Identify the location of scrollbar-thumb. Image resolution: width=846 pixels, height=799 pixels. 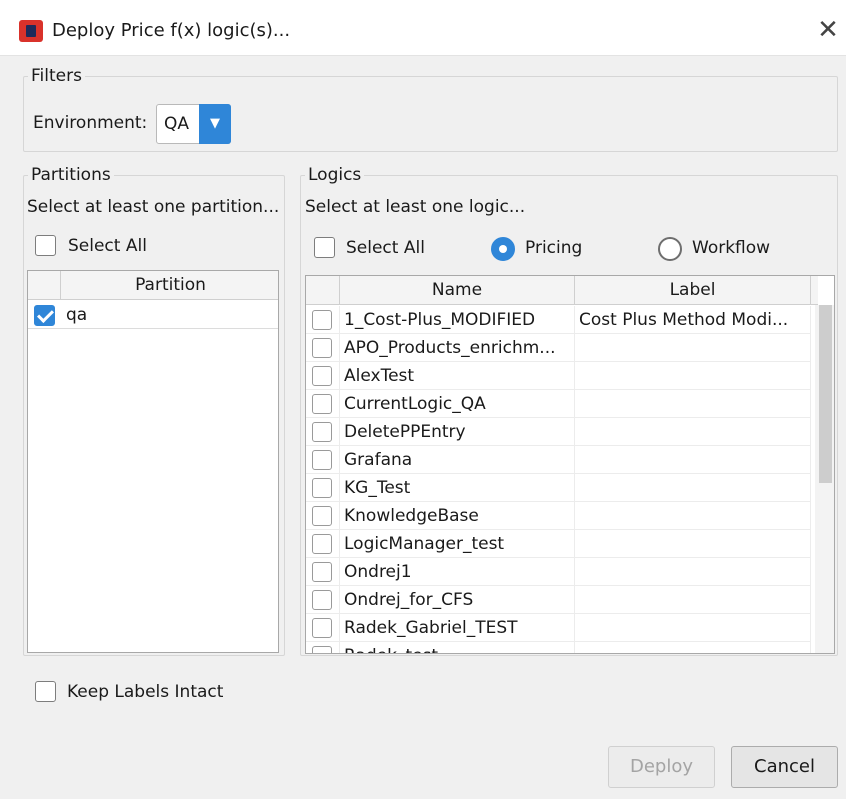
(825, 394).